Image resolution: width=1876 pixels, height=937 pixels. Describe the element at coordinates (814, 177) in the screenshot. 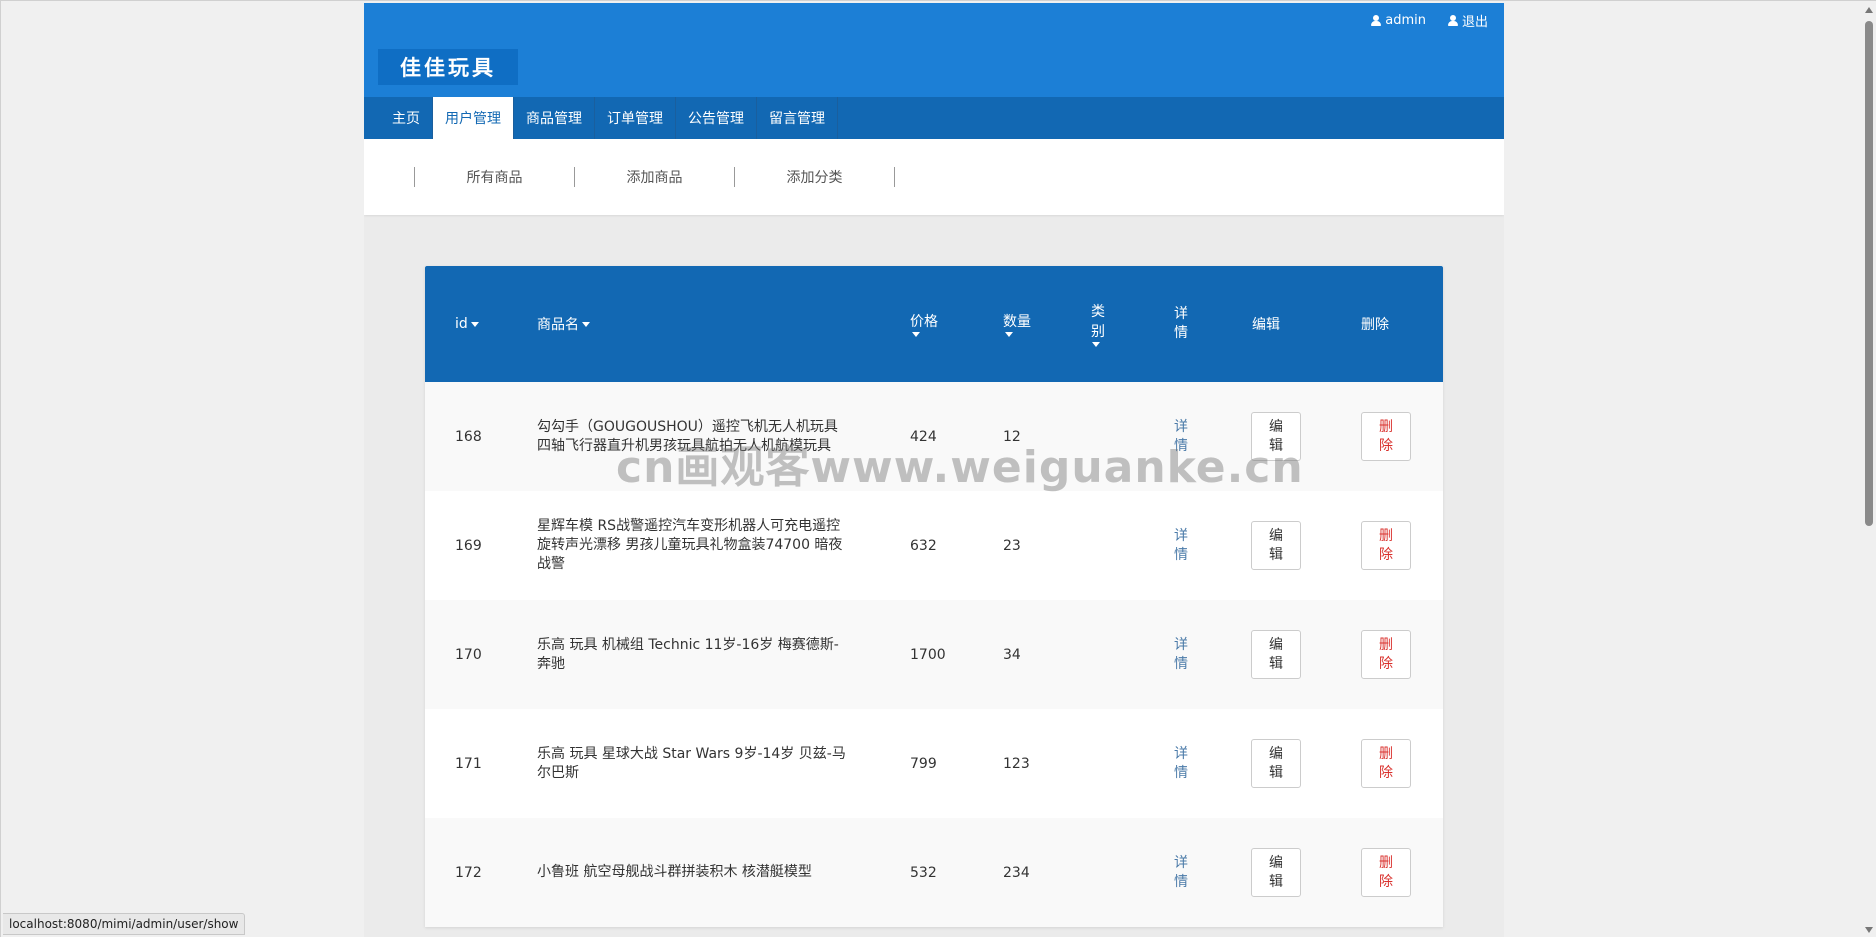

I see `subnav-add-category: 添加分类` at that location.